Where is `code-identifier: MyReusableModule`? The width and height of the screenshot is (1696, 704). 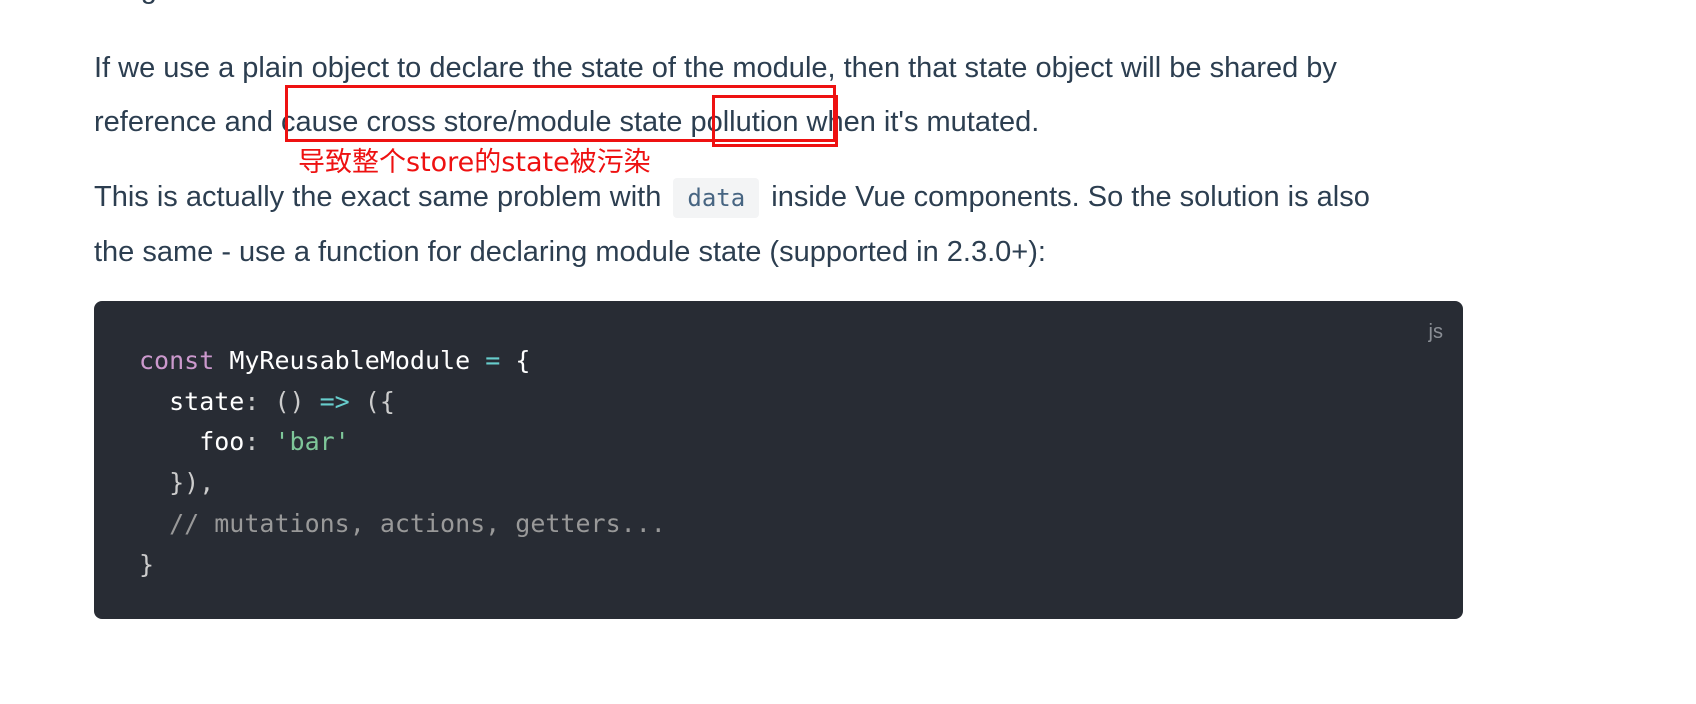
code-identifier: MyReusableModule is located at coordinates (350, 360).